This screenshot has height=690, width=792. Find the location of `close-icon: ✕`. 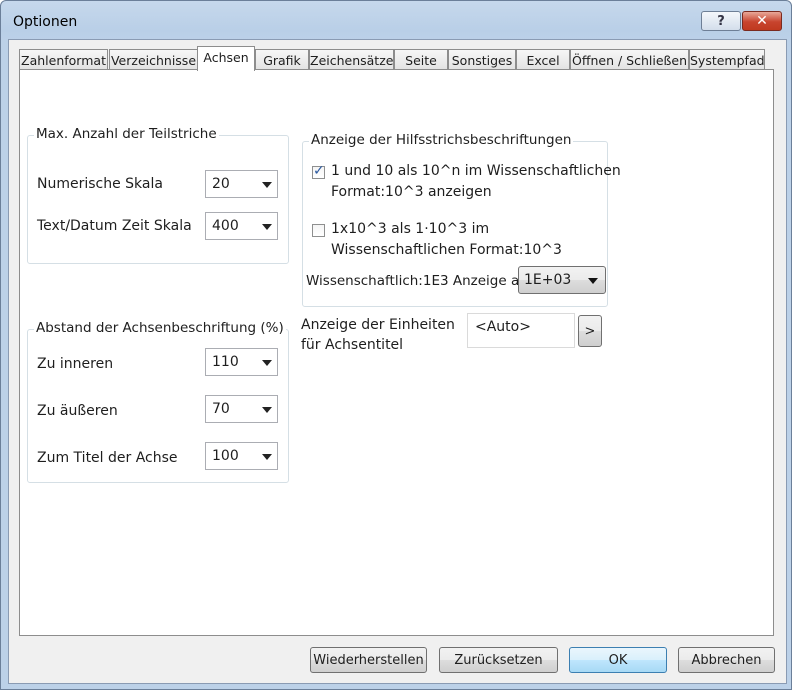

close-icon: ✕ is located at coordinates (762, 21).